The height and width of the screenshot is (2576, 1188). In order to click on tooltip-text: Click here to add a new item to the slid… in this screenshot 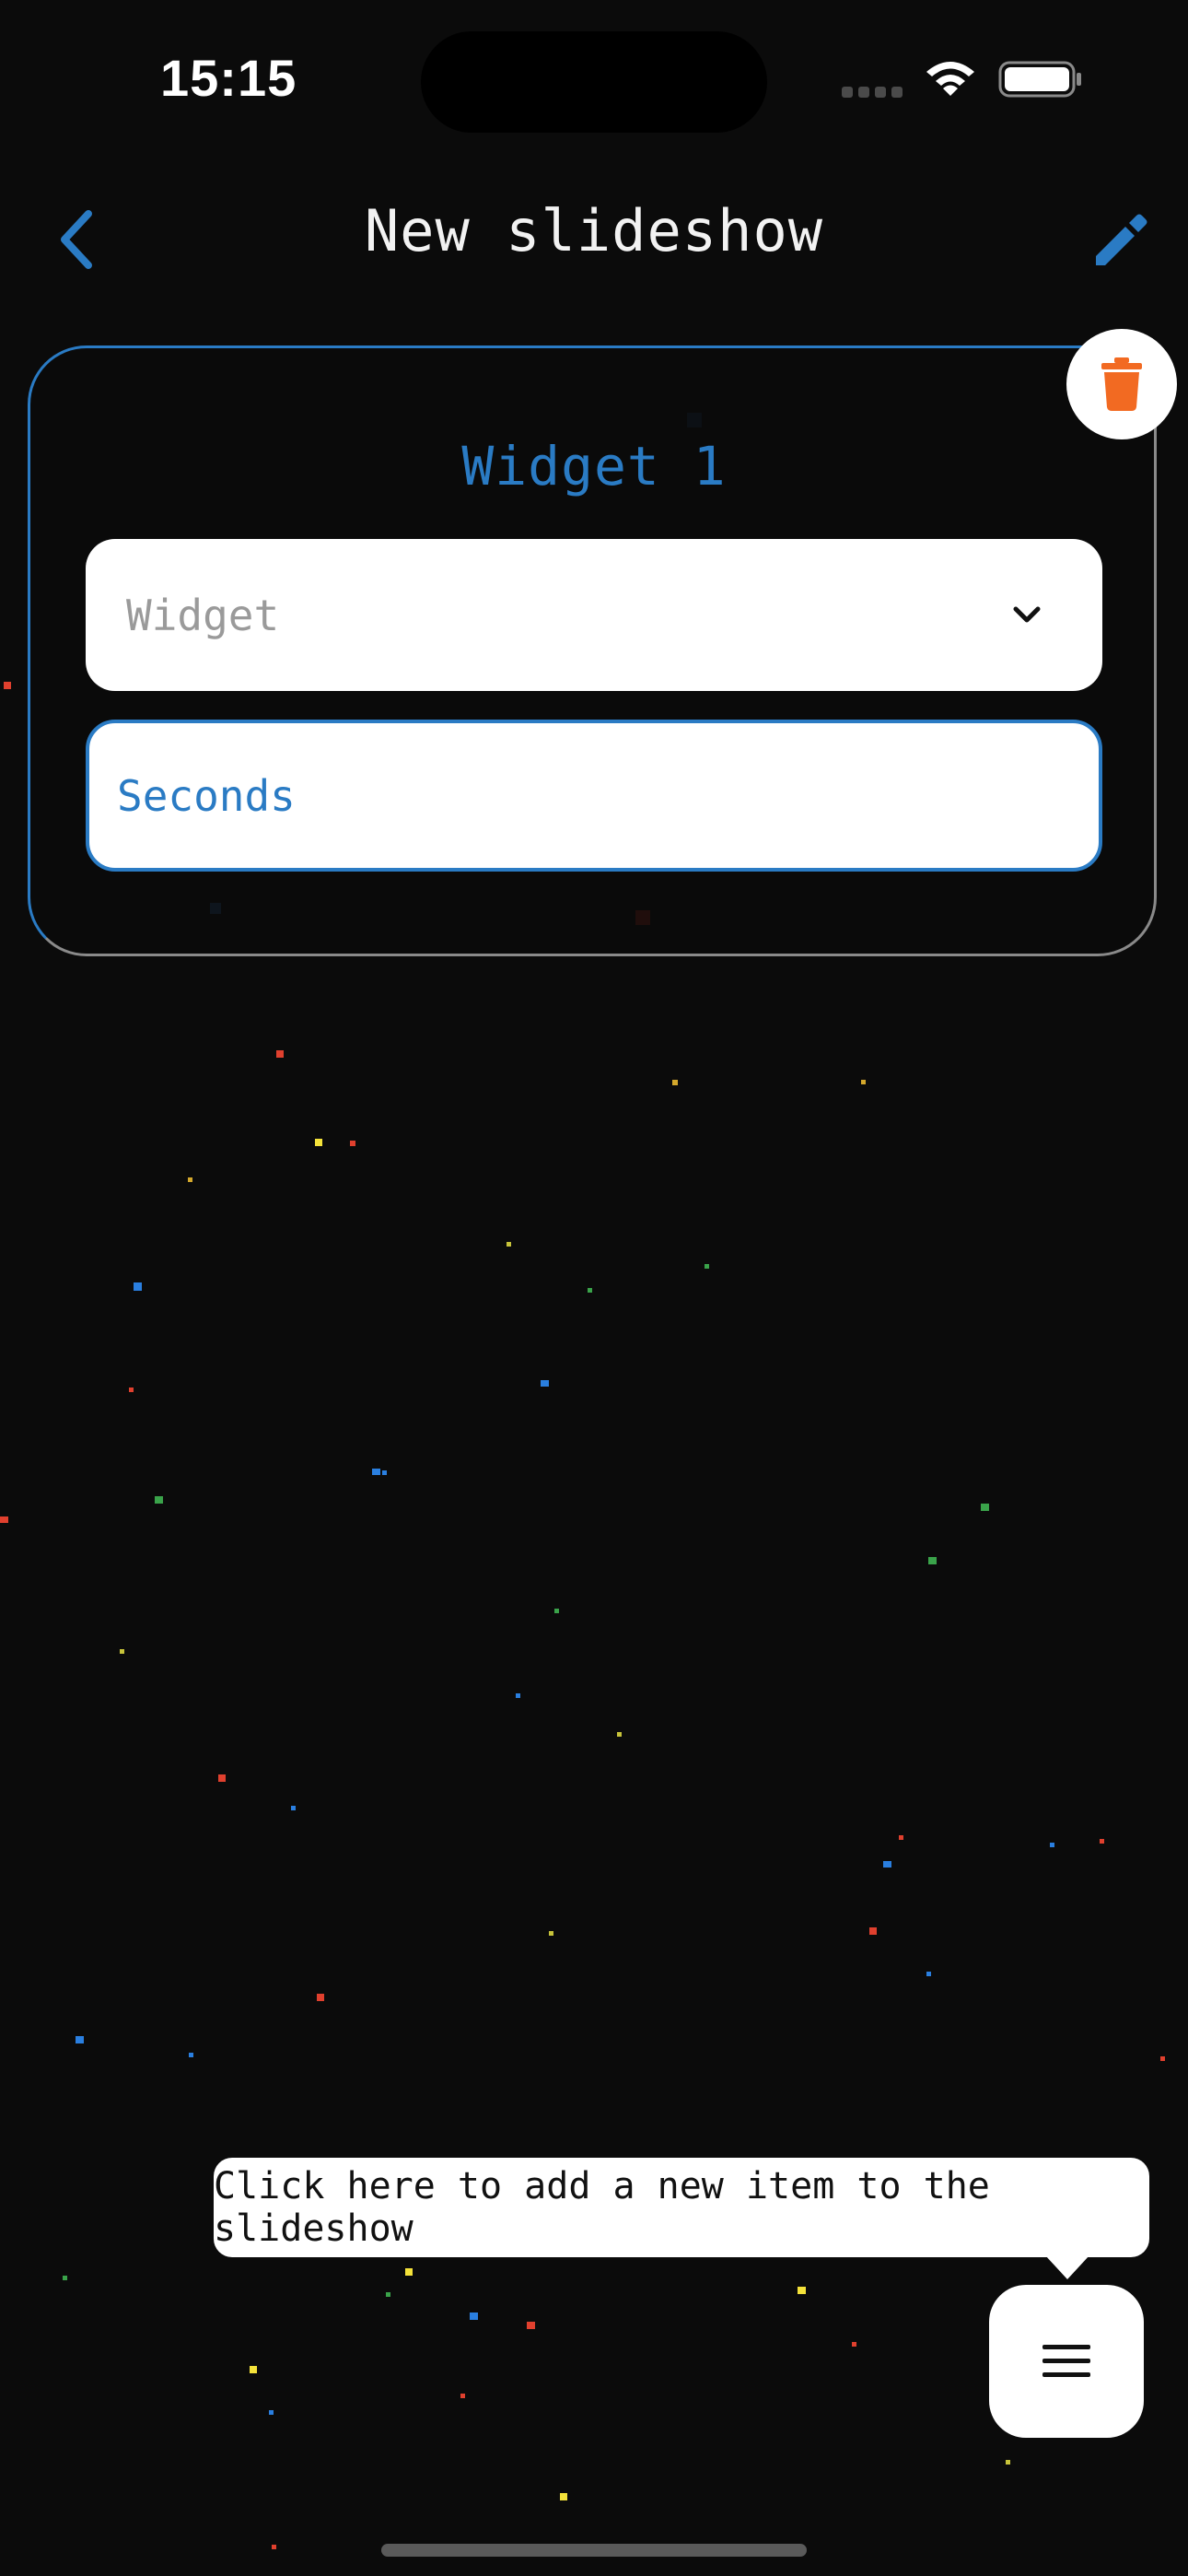, I will do `click(602, 2207)`.